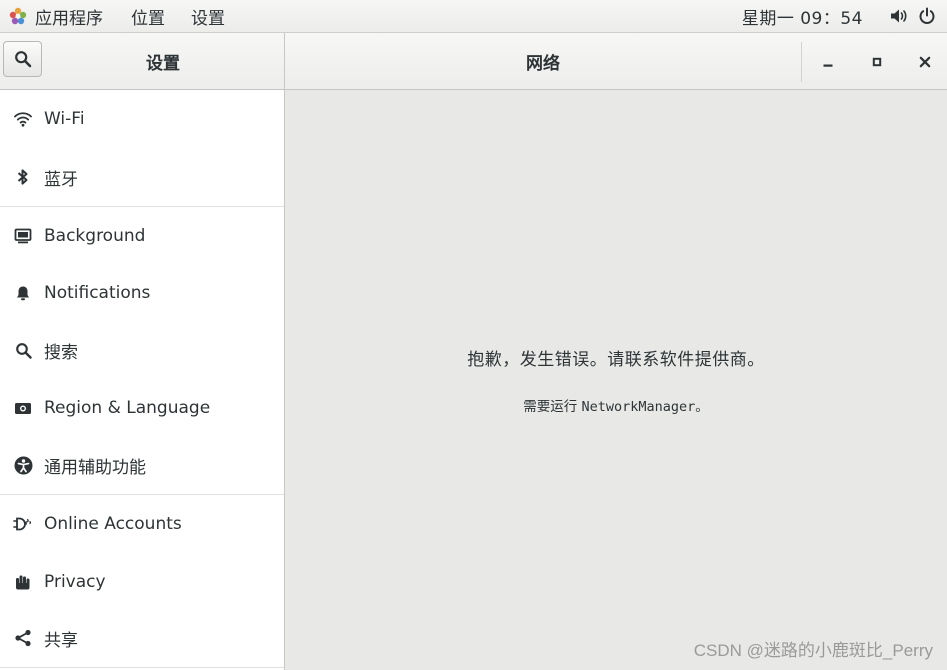 This screenshot has width=947, height=670. I want to click on window-controls-divider, so click(801, 62).